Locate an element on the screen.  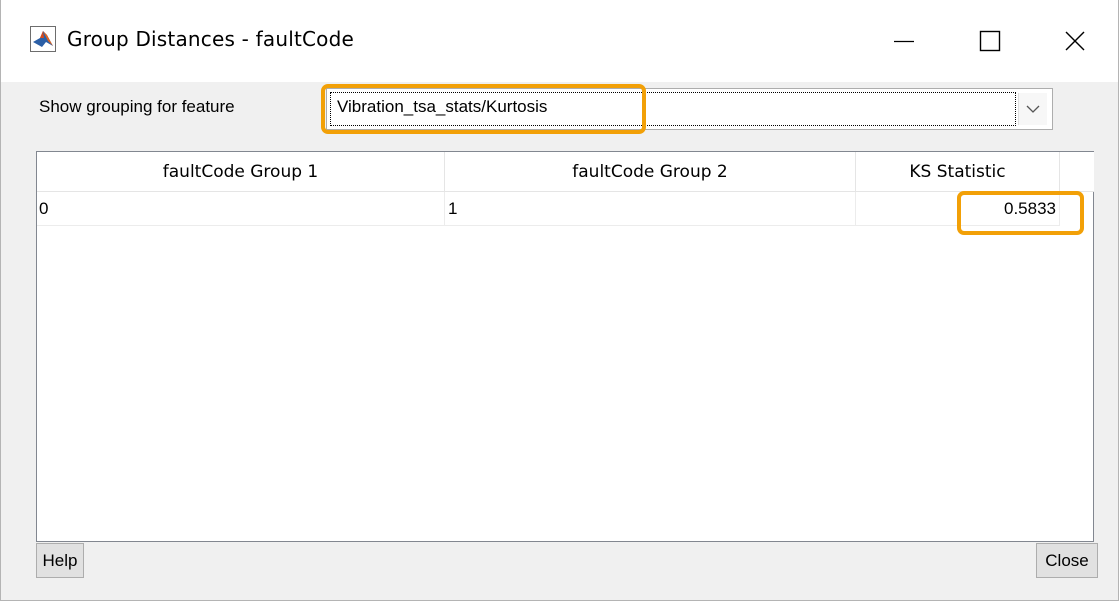
column-header-group1: faultCode Group 1 is located at coordinates (241, 172).